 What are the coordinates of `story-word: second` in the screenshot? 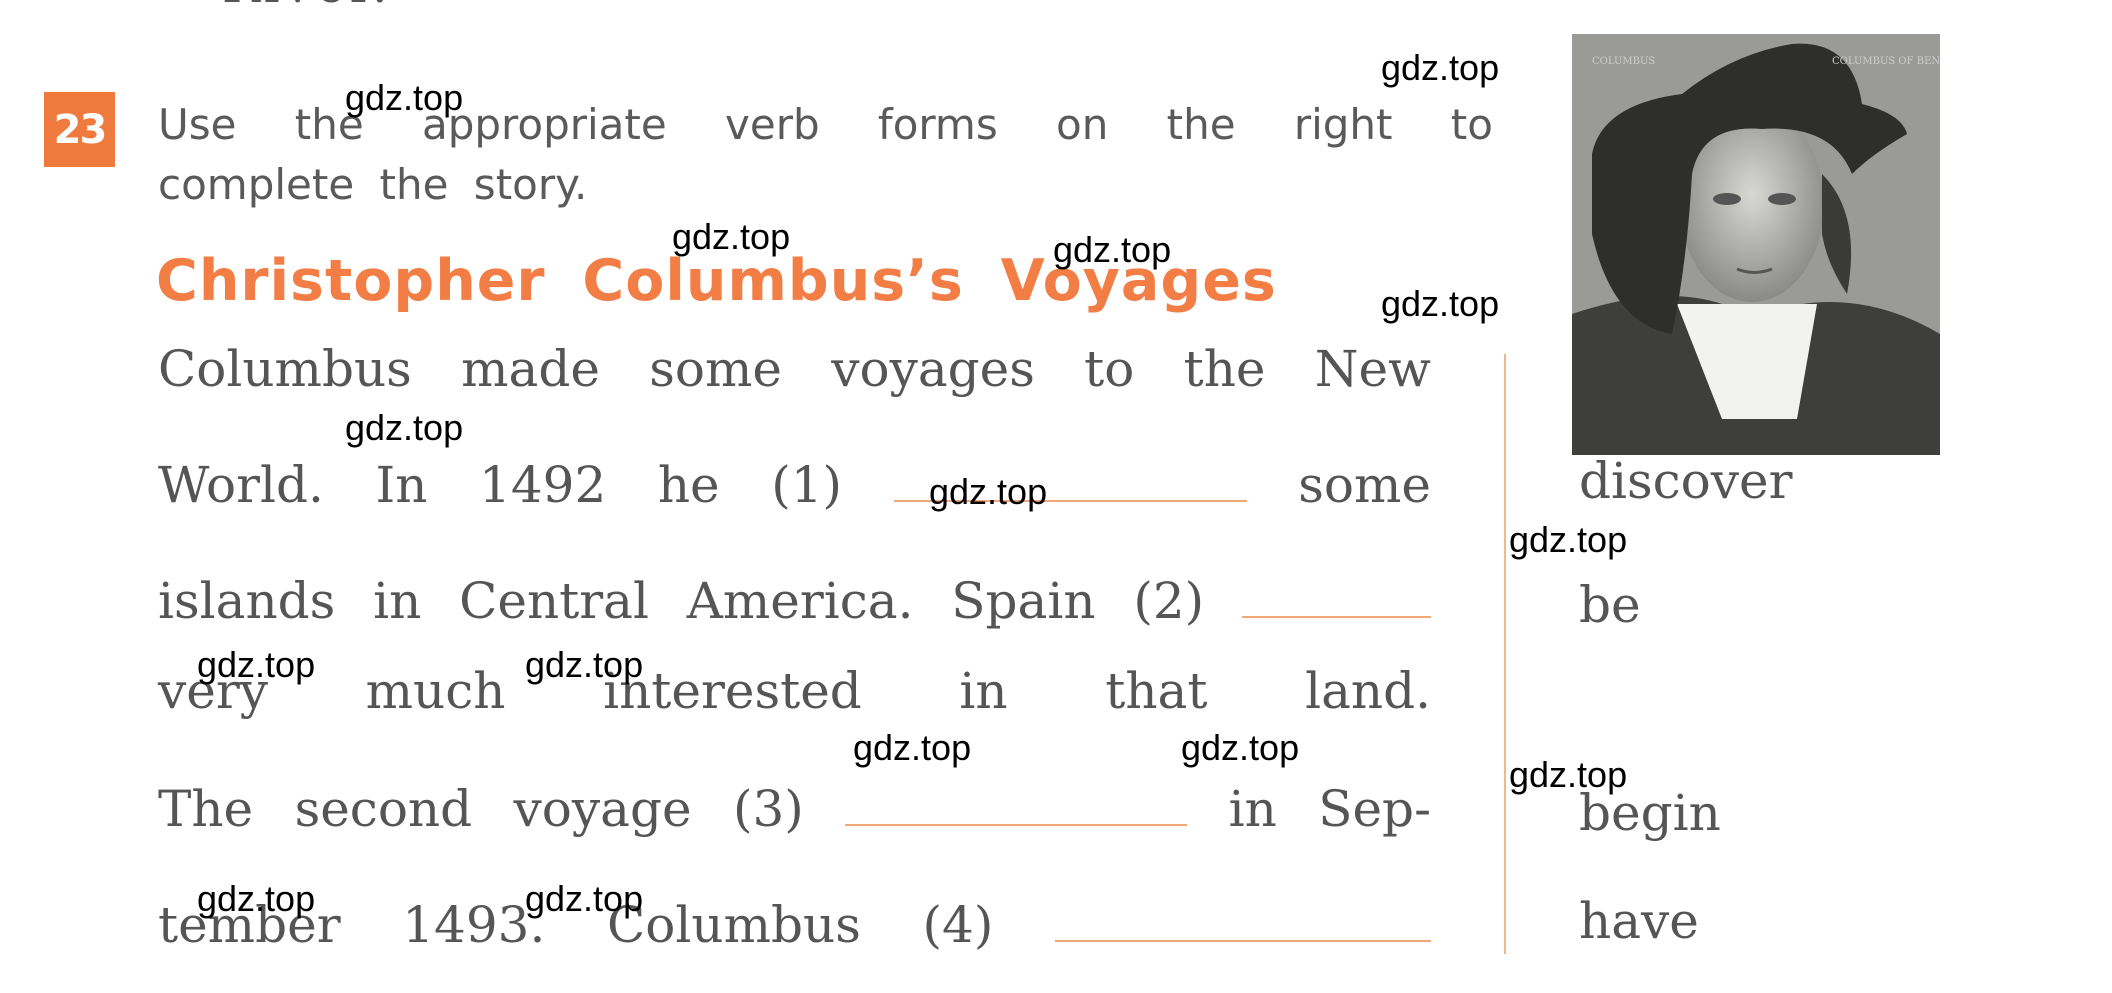 It's located at (383, 809).